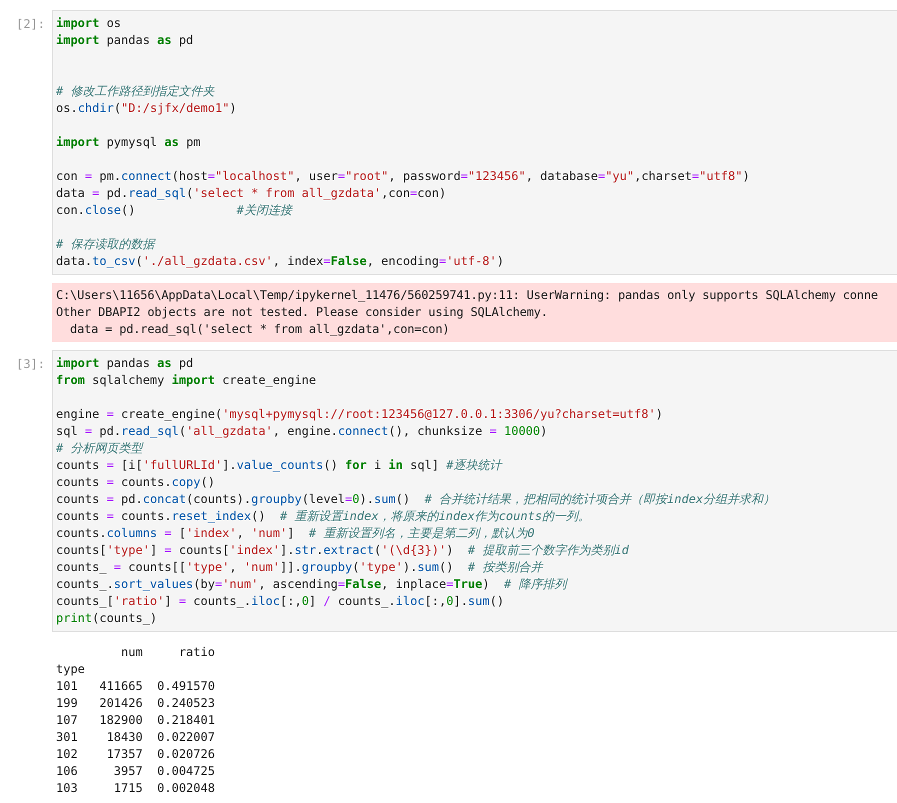 The height and width of the screenshot is (803, 897). I want to click on code-line: counts = [i['fullURLId'].value_counts() for i in sql] #逐块统计, so click(280, 465).